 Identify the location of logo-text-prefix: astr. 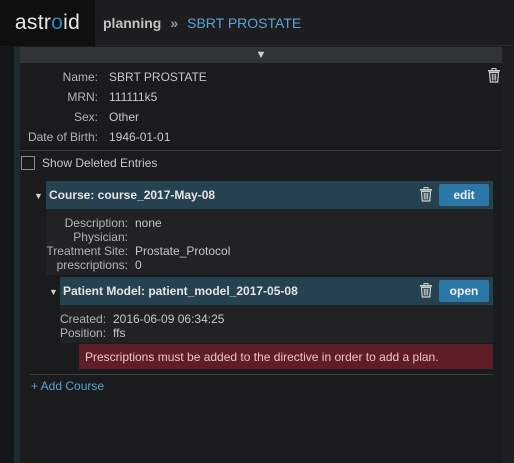
(33, 22).